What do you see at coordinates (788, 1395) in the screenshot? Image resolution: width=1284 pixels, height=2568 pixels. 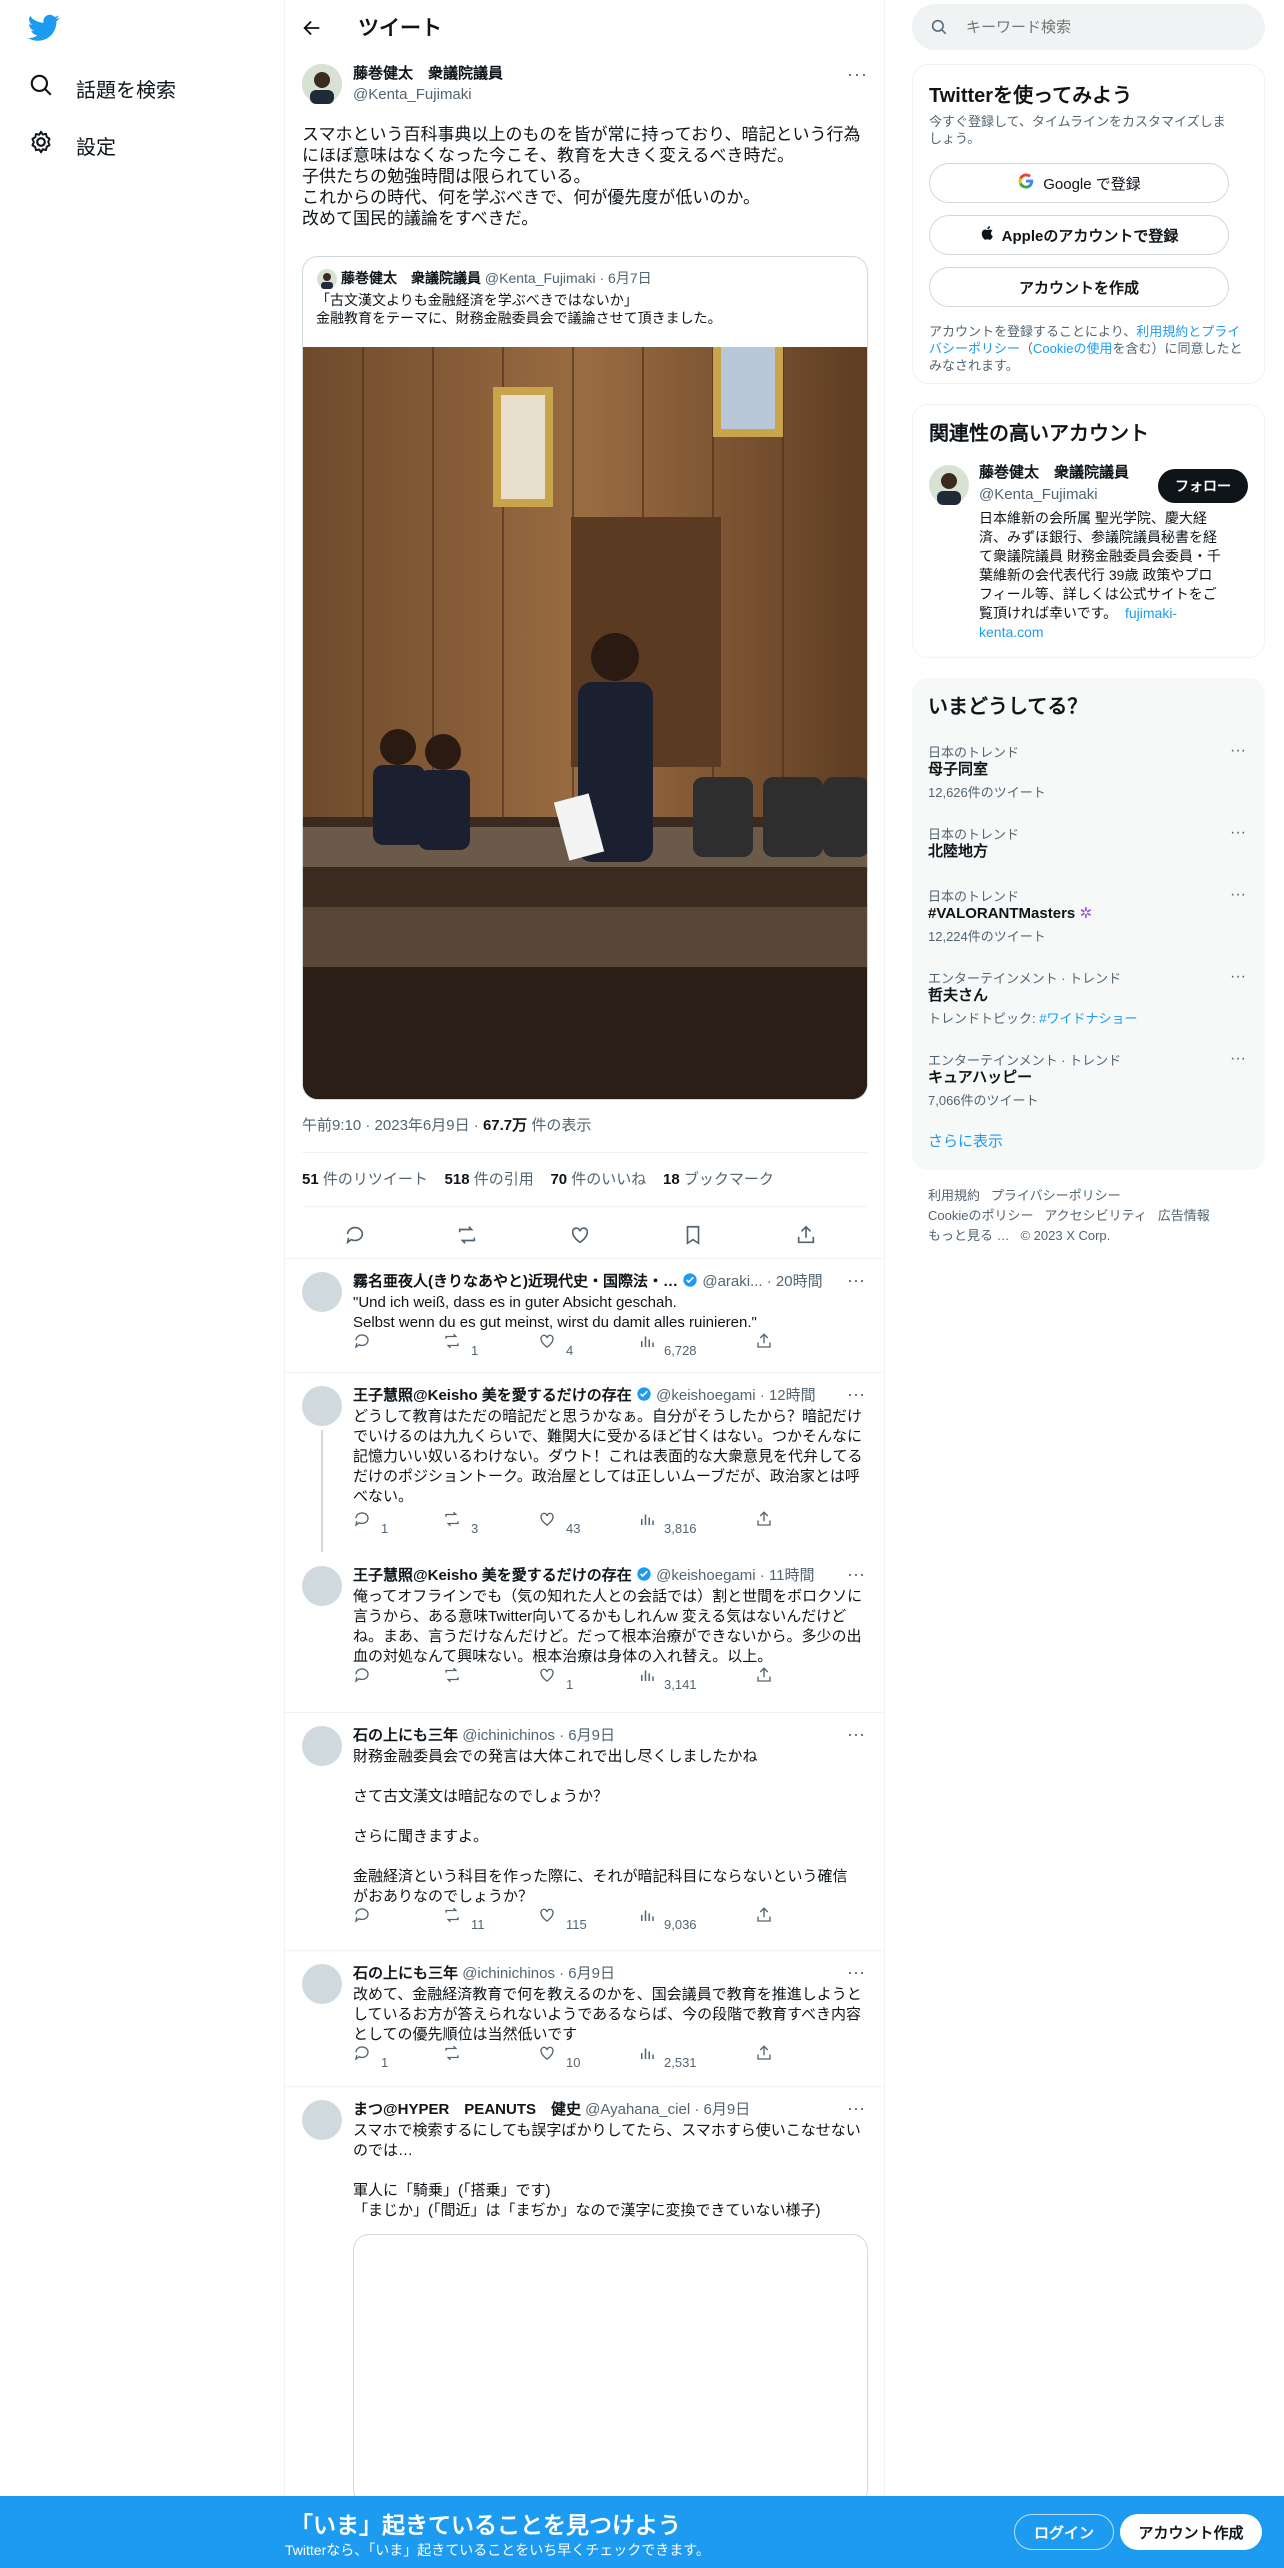 I see `reply-time: · 12時間` at bounding box center [788, 1395].